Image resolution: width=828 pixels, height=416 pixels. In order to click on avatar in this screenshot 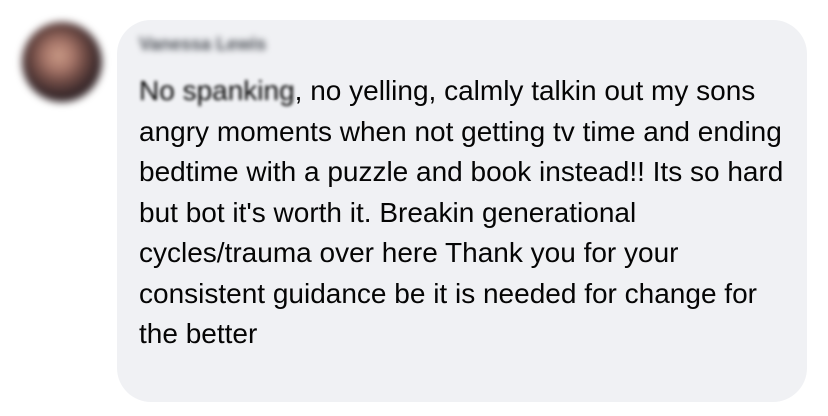, I will do `click(62, 62)`.